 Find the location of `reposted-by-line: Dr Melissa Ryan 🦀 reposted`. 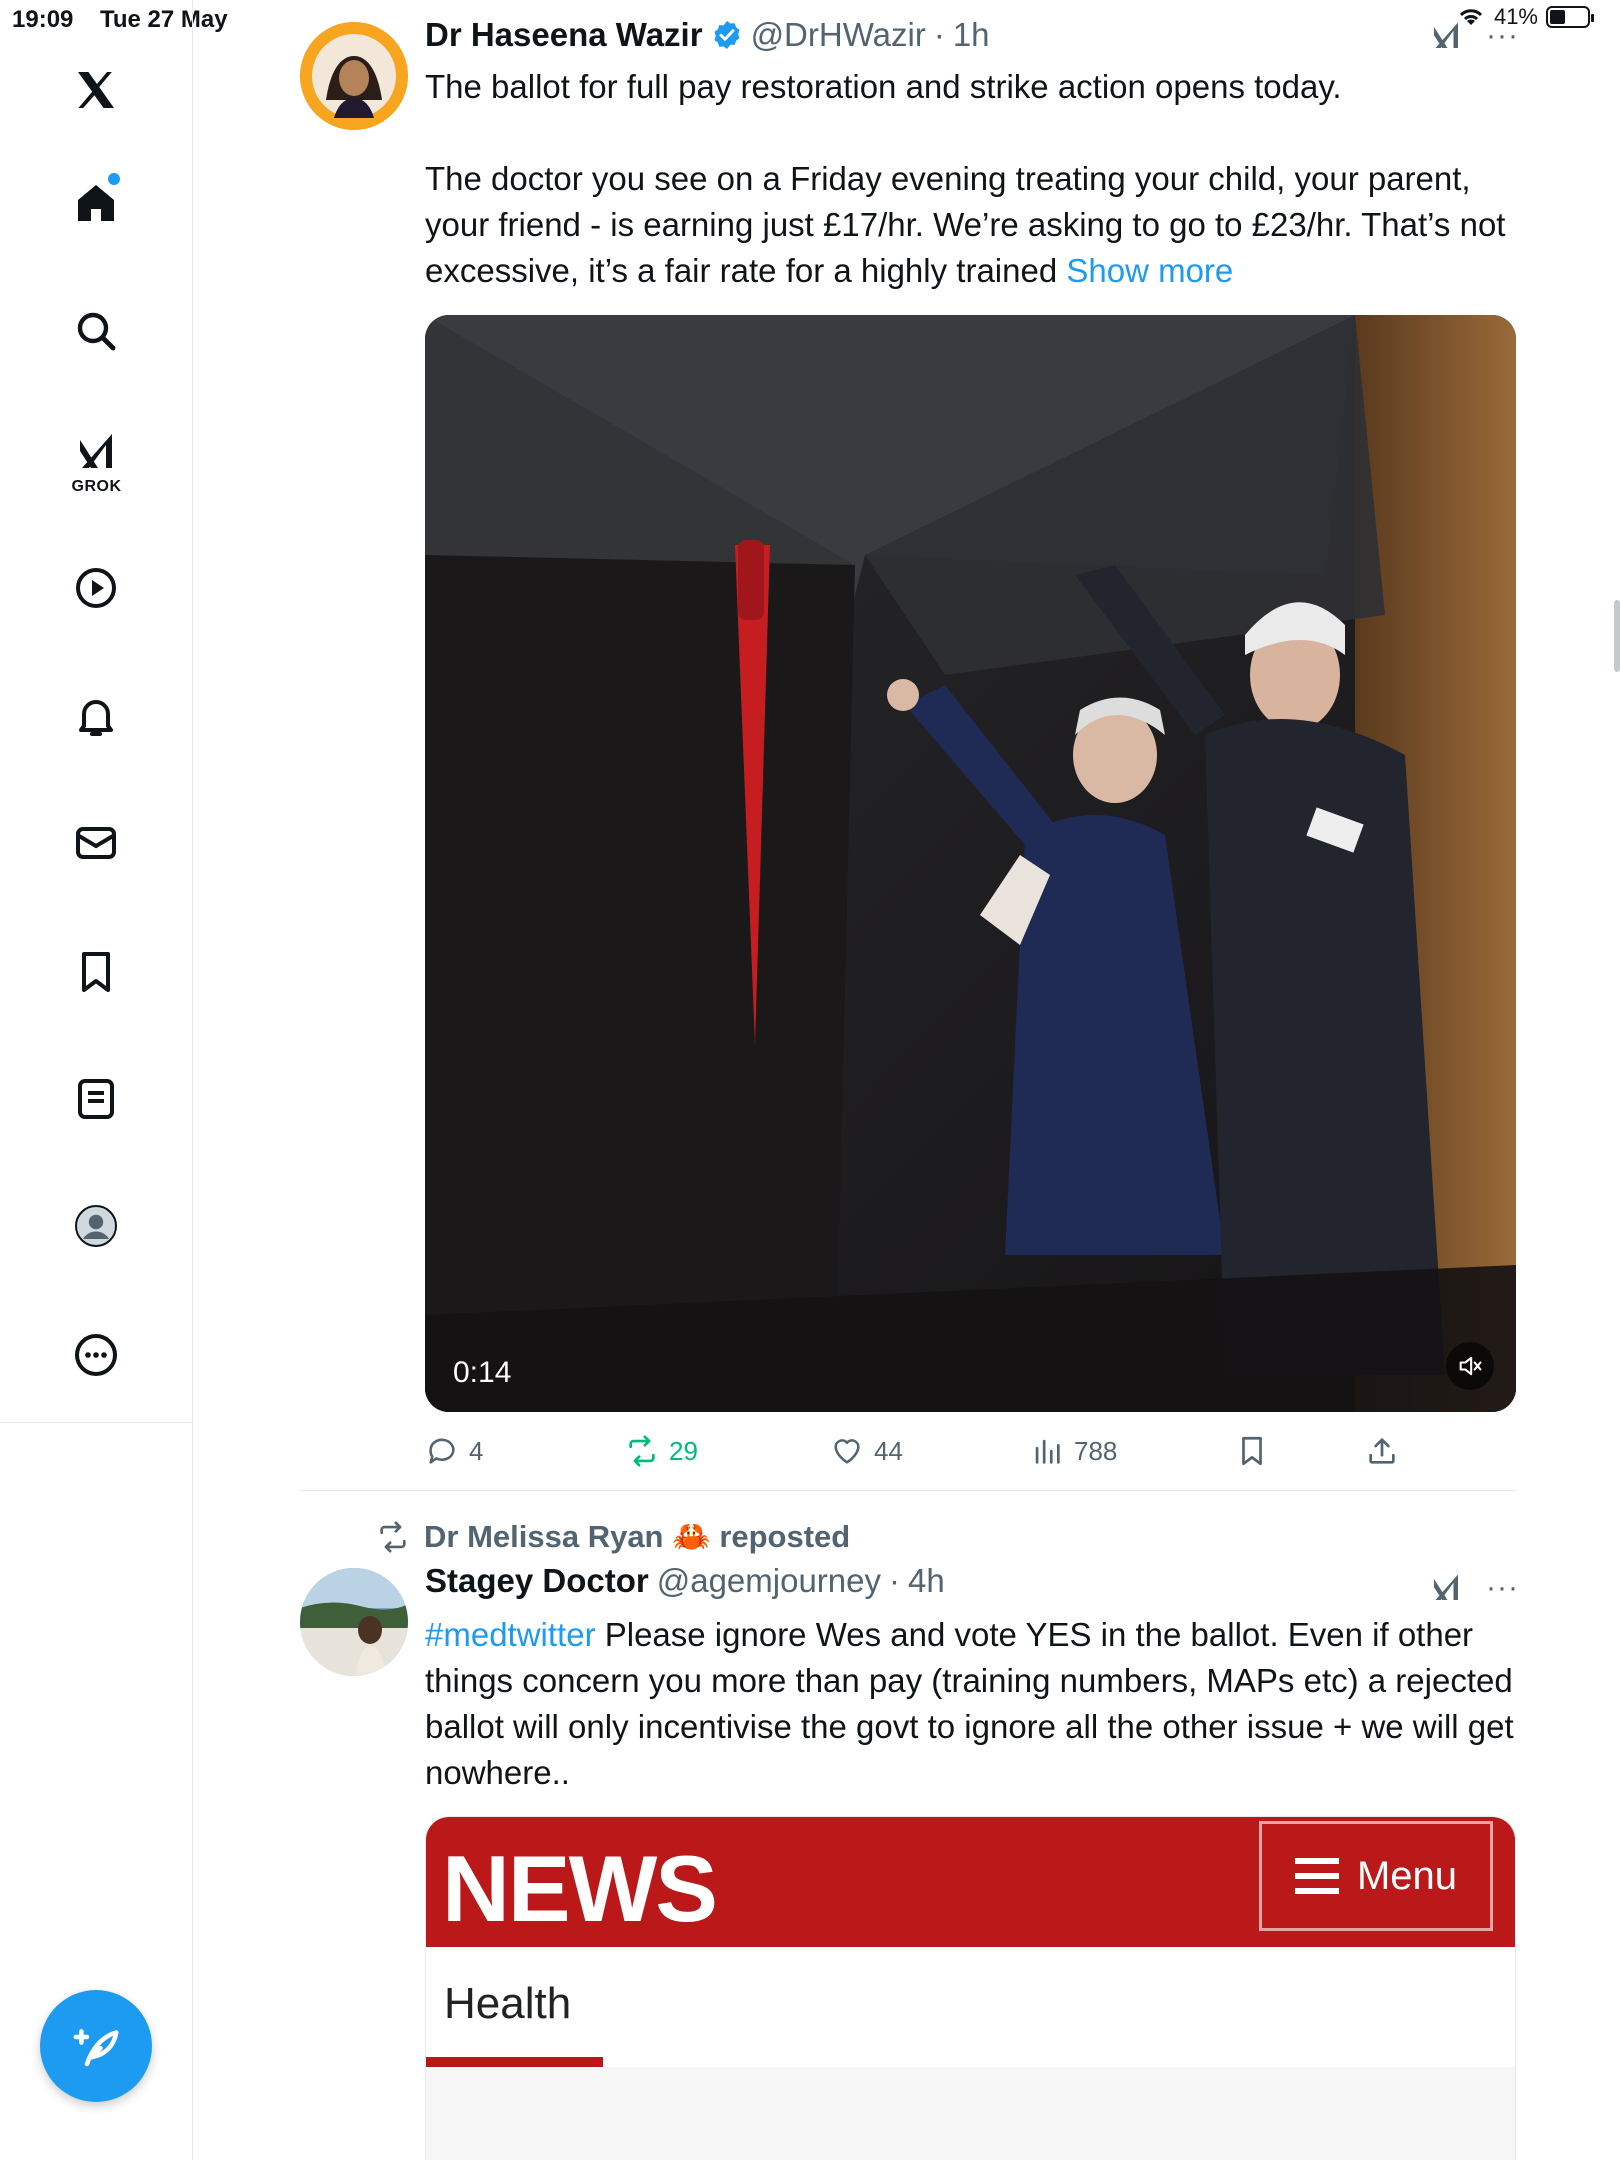

reposted-by-line: Dr Melissa Ryan 🦀 reposted is located at coordinates (613, 1536).